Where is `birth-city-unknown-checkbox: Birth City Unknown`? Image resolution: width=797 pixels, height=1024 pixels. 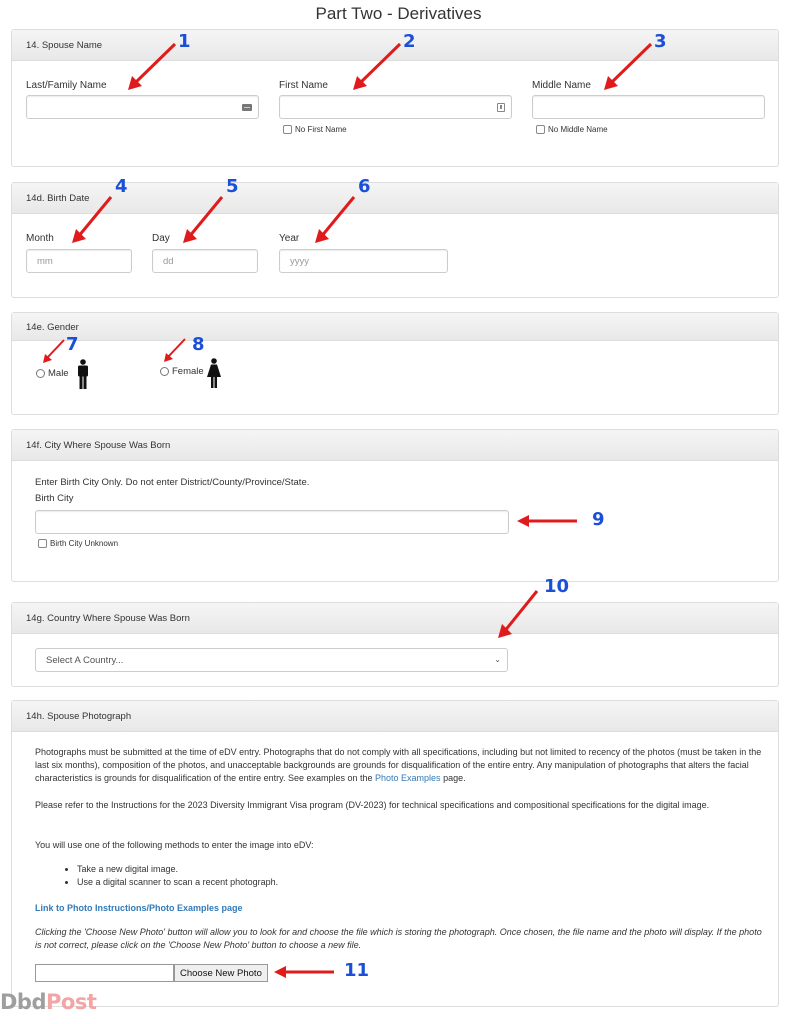 birth-city-unknown-checkbox: Birth City Unknown is located at coordinates (78, 543).